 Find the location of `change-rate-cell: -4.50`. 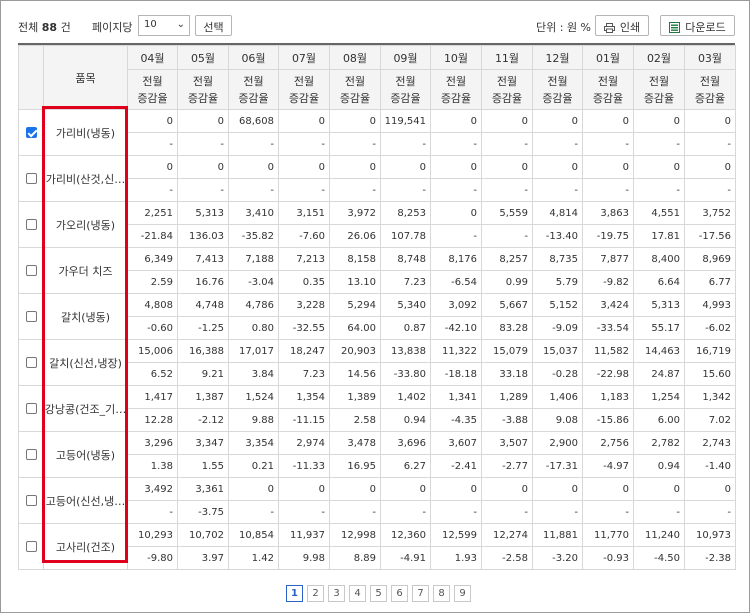

change-rate-cell: -4.50 is located at coordinates (659, 558).